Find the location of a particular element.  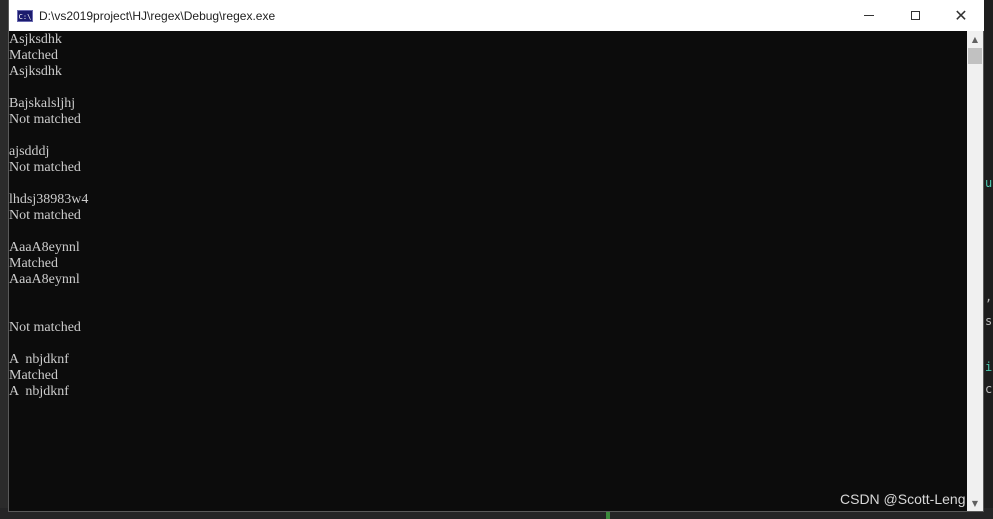

close-icon: ✕ is located at coordinates (961, 15).